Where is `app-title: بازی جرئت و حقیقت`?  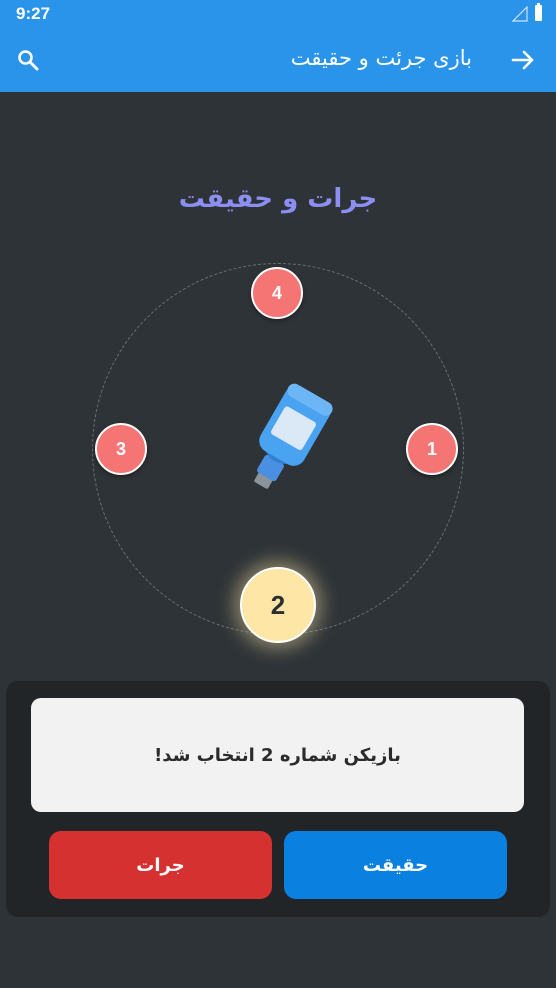 app-title: بازی جرئت و حقیقت is located at coordinates (381, 58).